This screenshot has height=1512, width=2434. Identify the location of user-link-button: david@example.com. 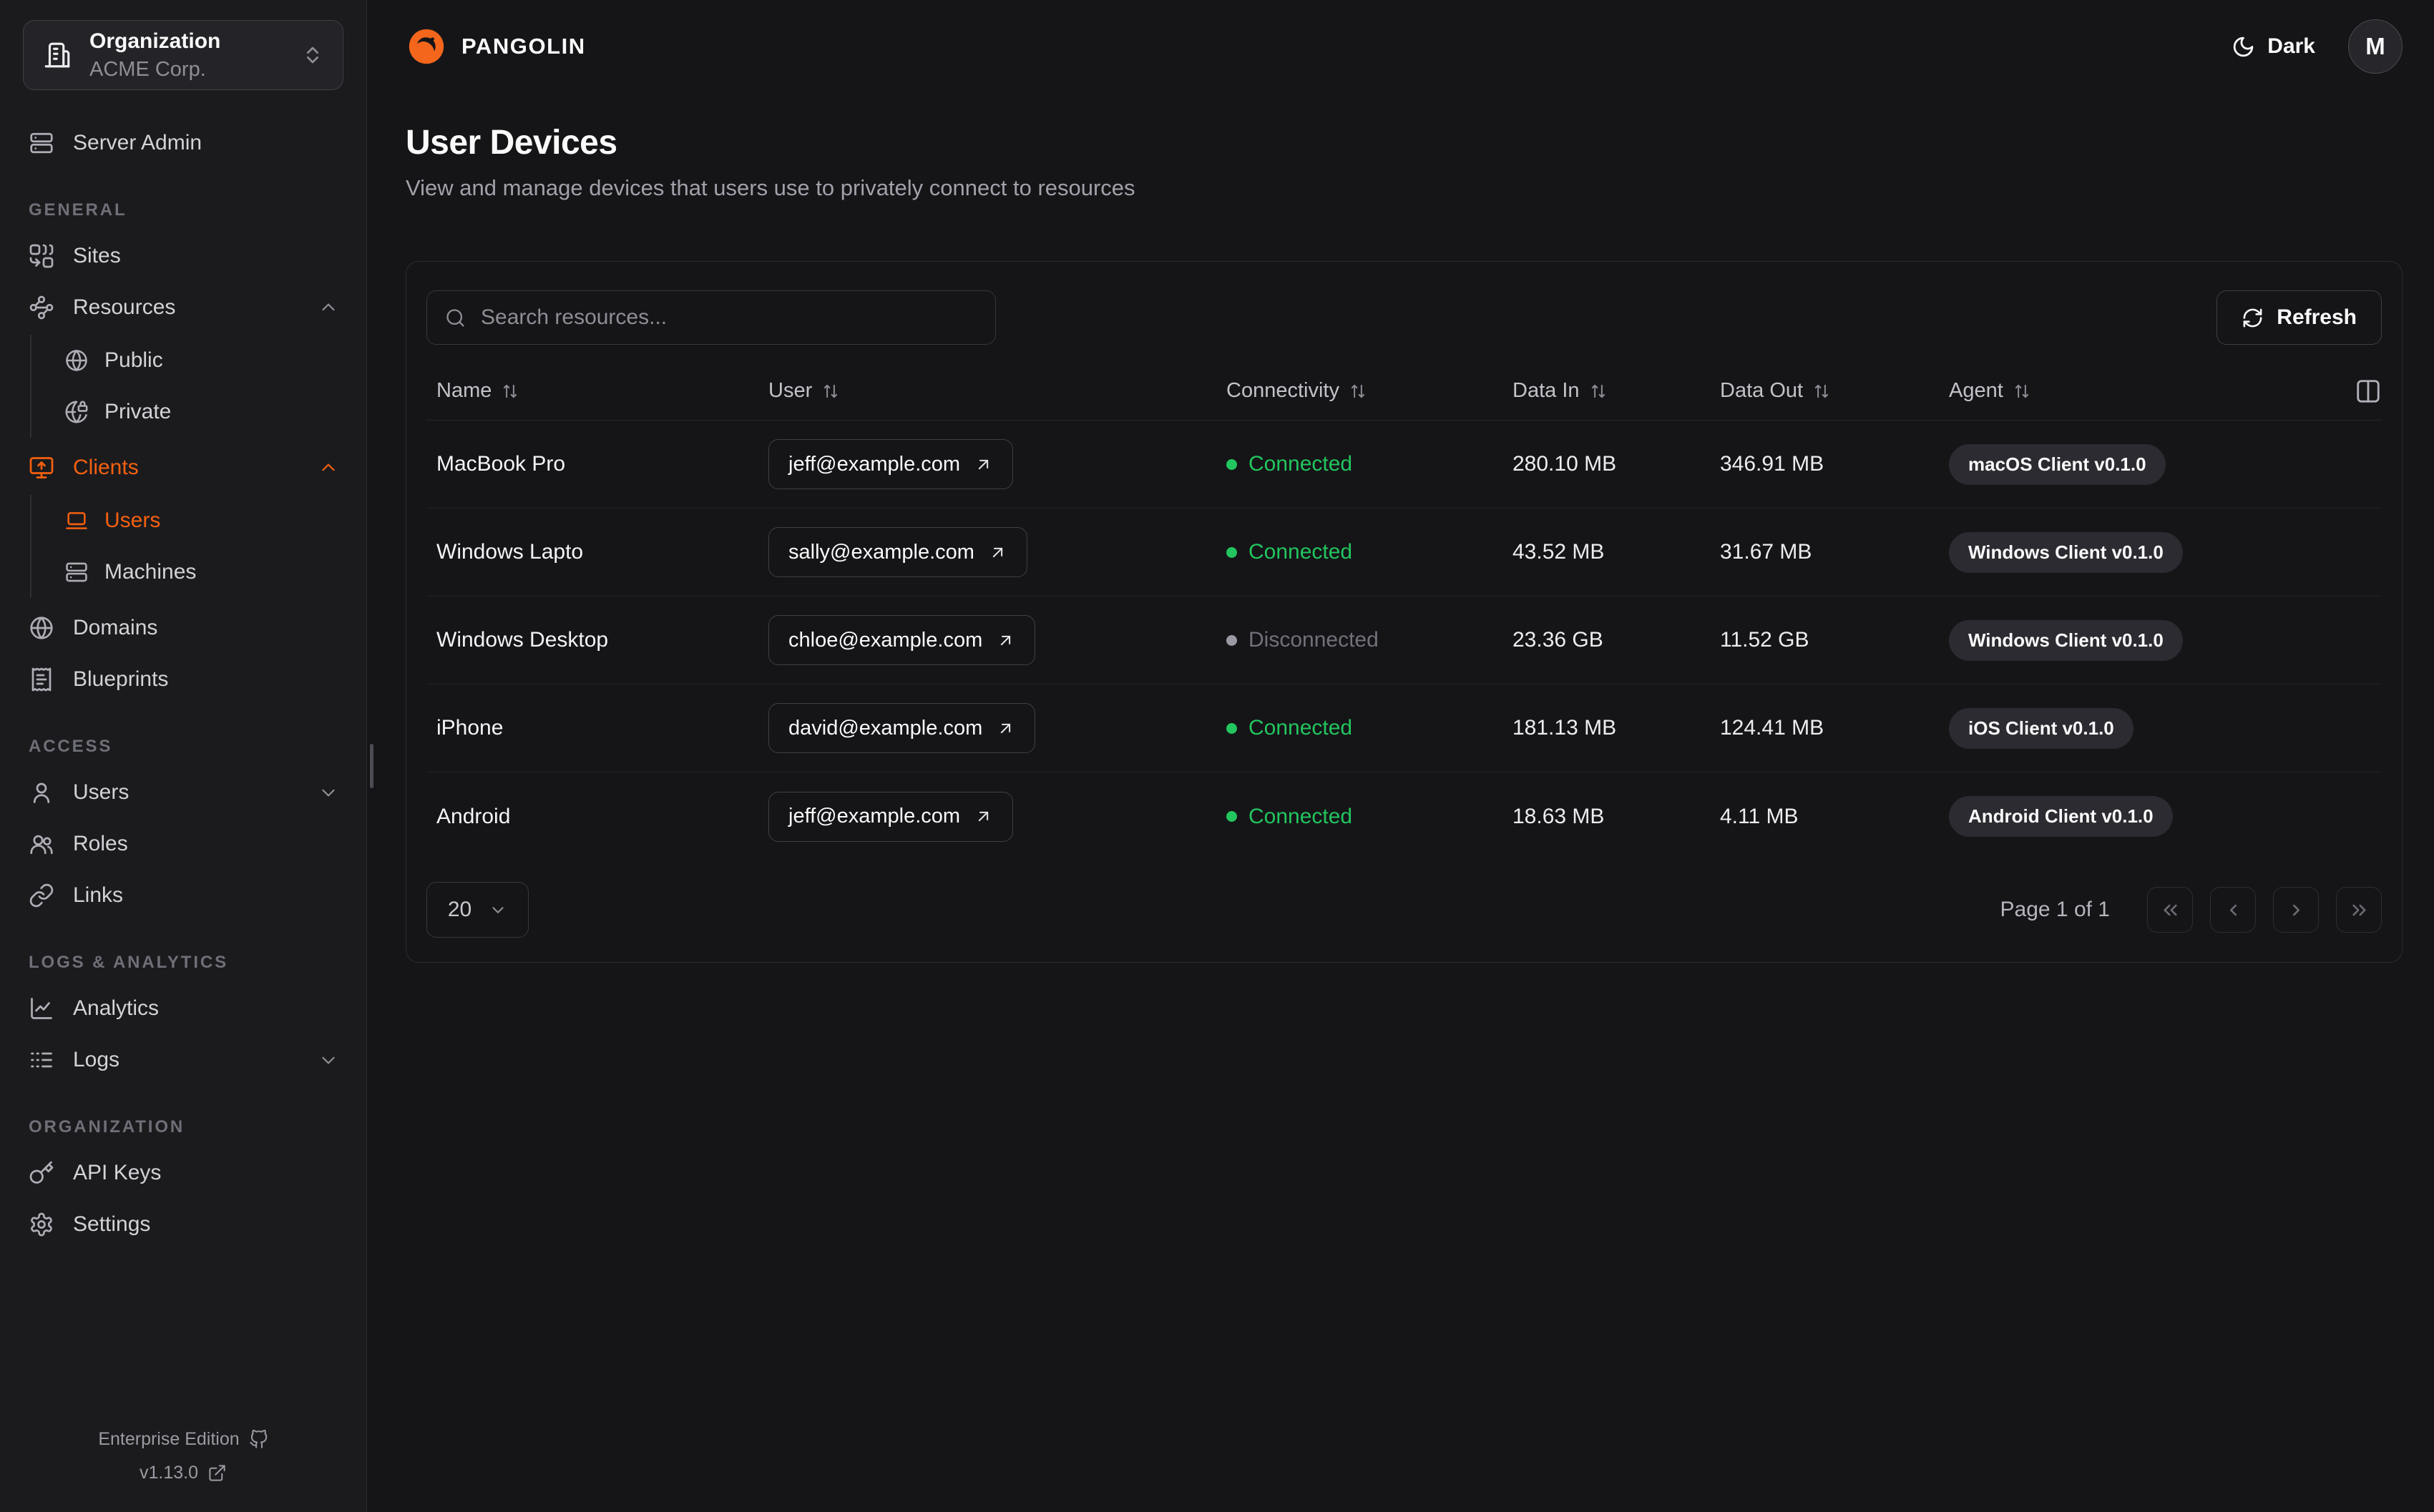
(902, 728).